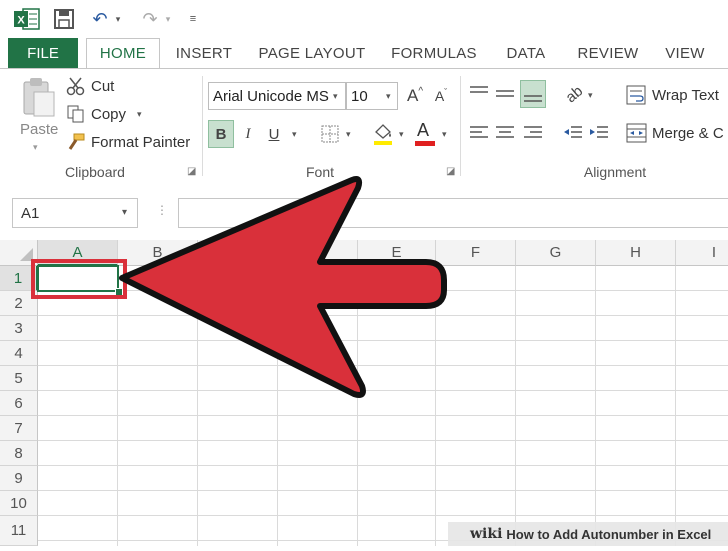  I want to click on redo-icon: ↷, so click(150, 19).